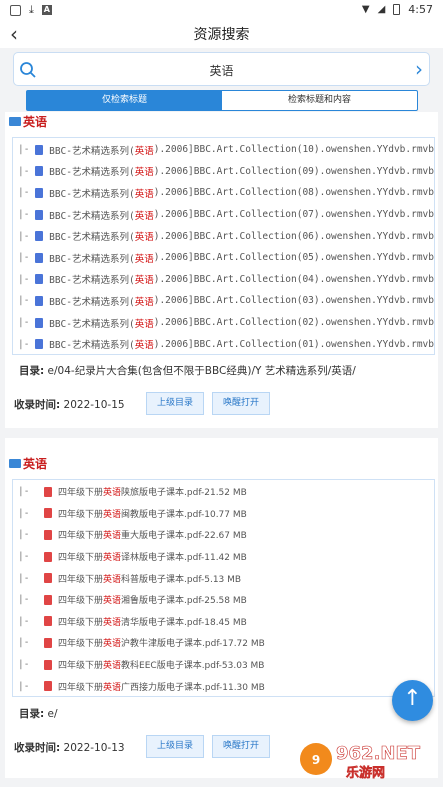 This screenshot has height=787, width=443. What do you see at coordinates (419, 69) in the screenshot?
I see `chevron-right-icon: ›` at bounding box center [419, 69].